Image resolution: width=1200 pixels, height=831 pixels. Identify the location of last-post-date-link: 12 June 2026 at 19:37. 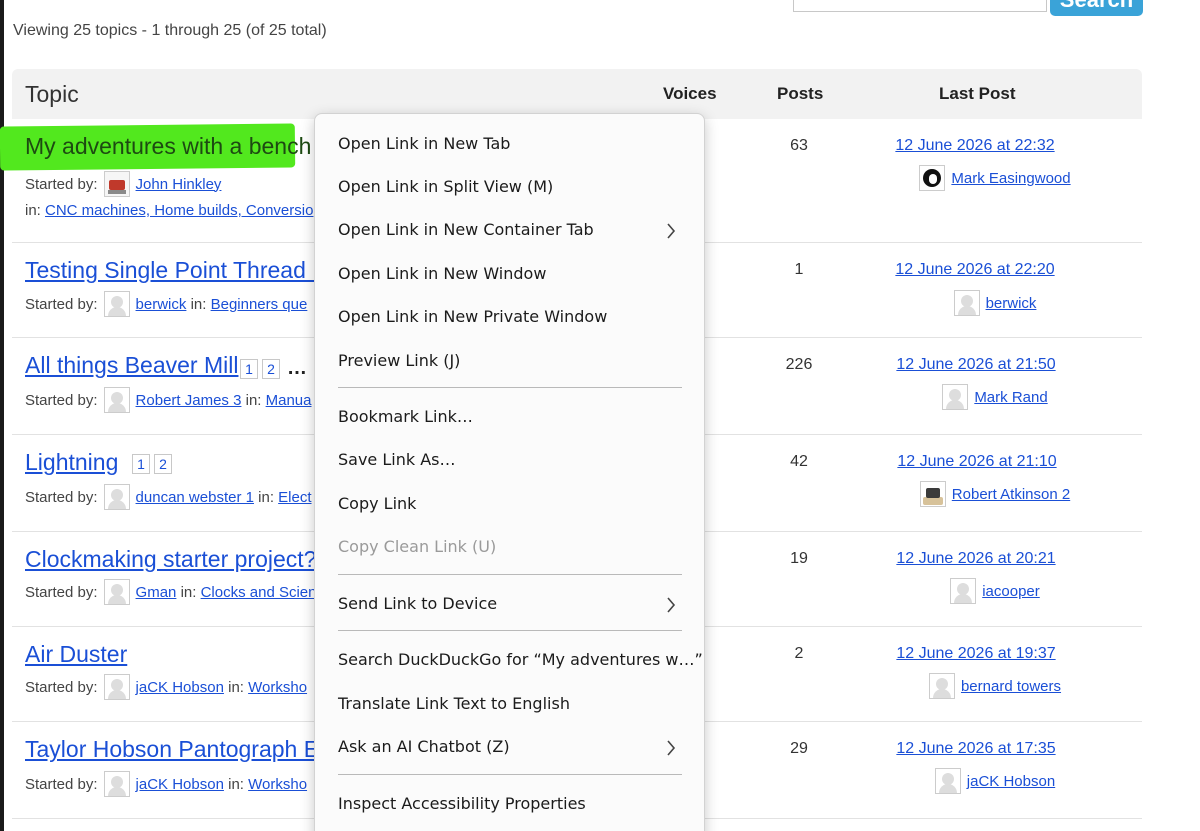
(976, 654).